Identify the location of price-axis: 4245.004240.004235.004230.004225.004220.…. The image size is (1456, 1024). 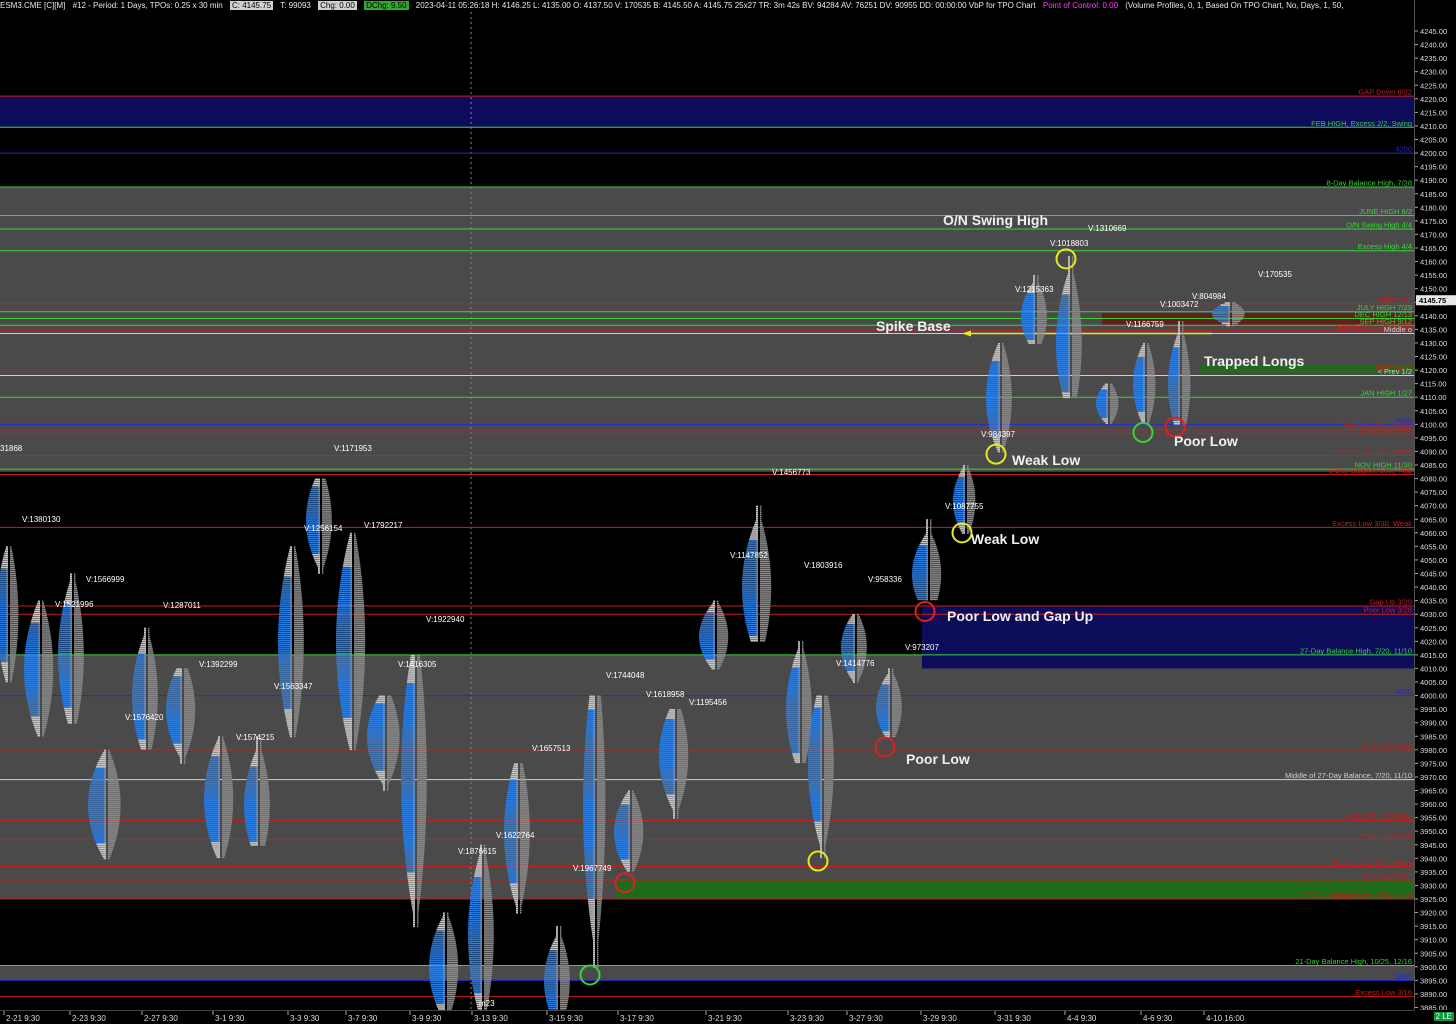
(1435, 505).